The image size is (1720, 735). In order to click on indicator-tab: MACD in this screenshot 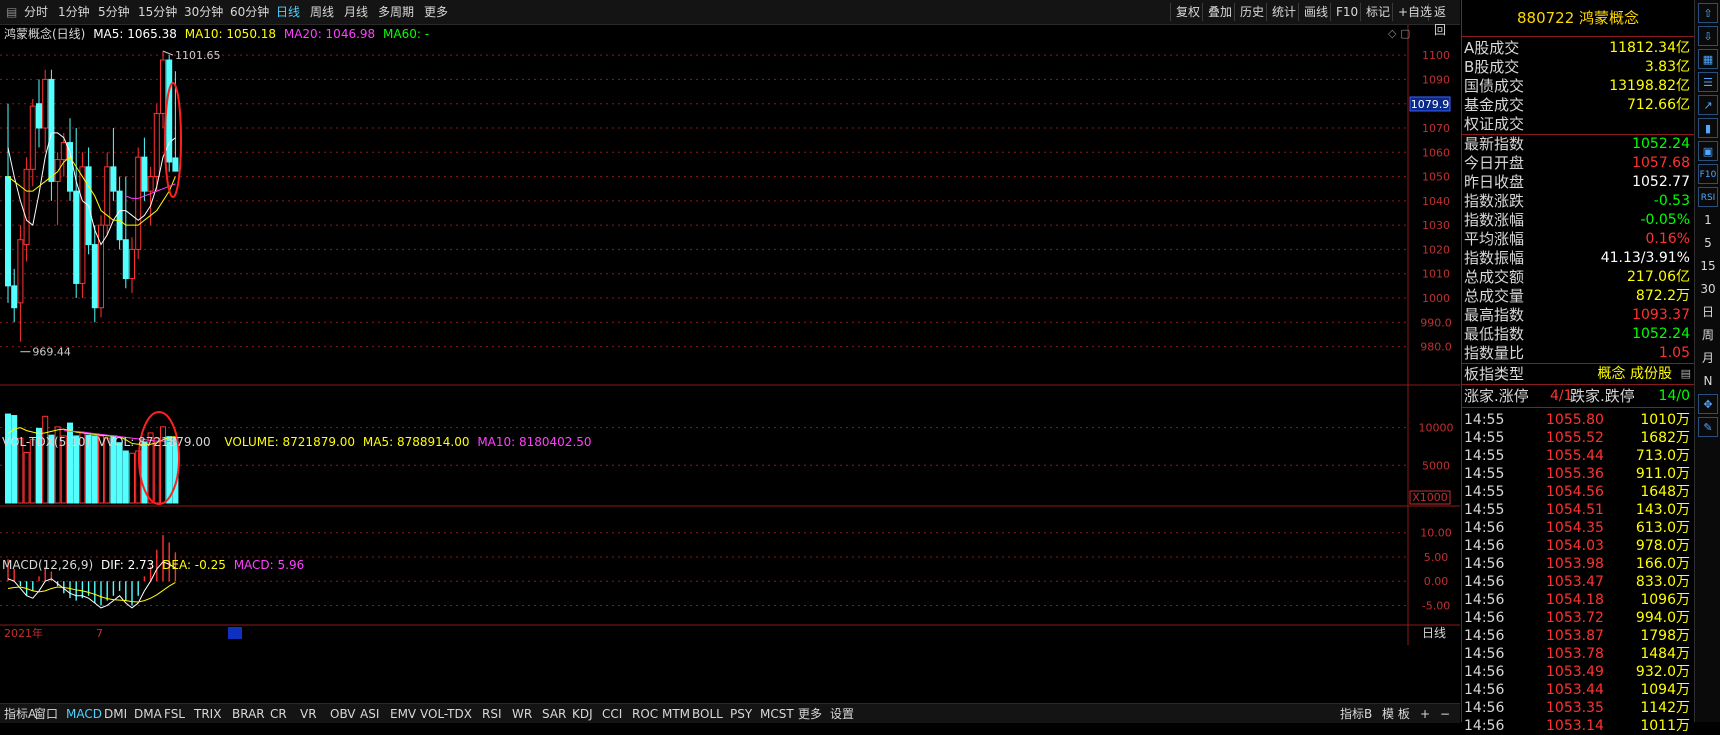, I will do `click(84, 714)`.